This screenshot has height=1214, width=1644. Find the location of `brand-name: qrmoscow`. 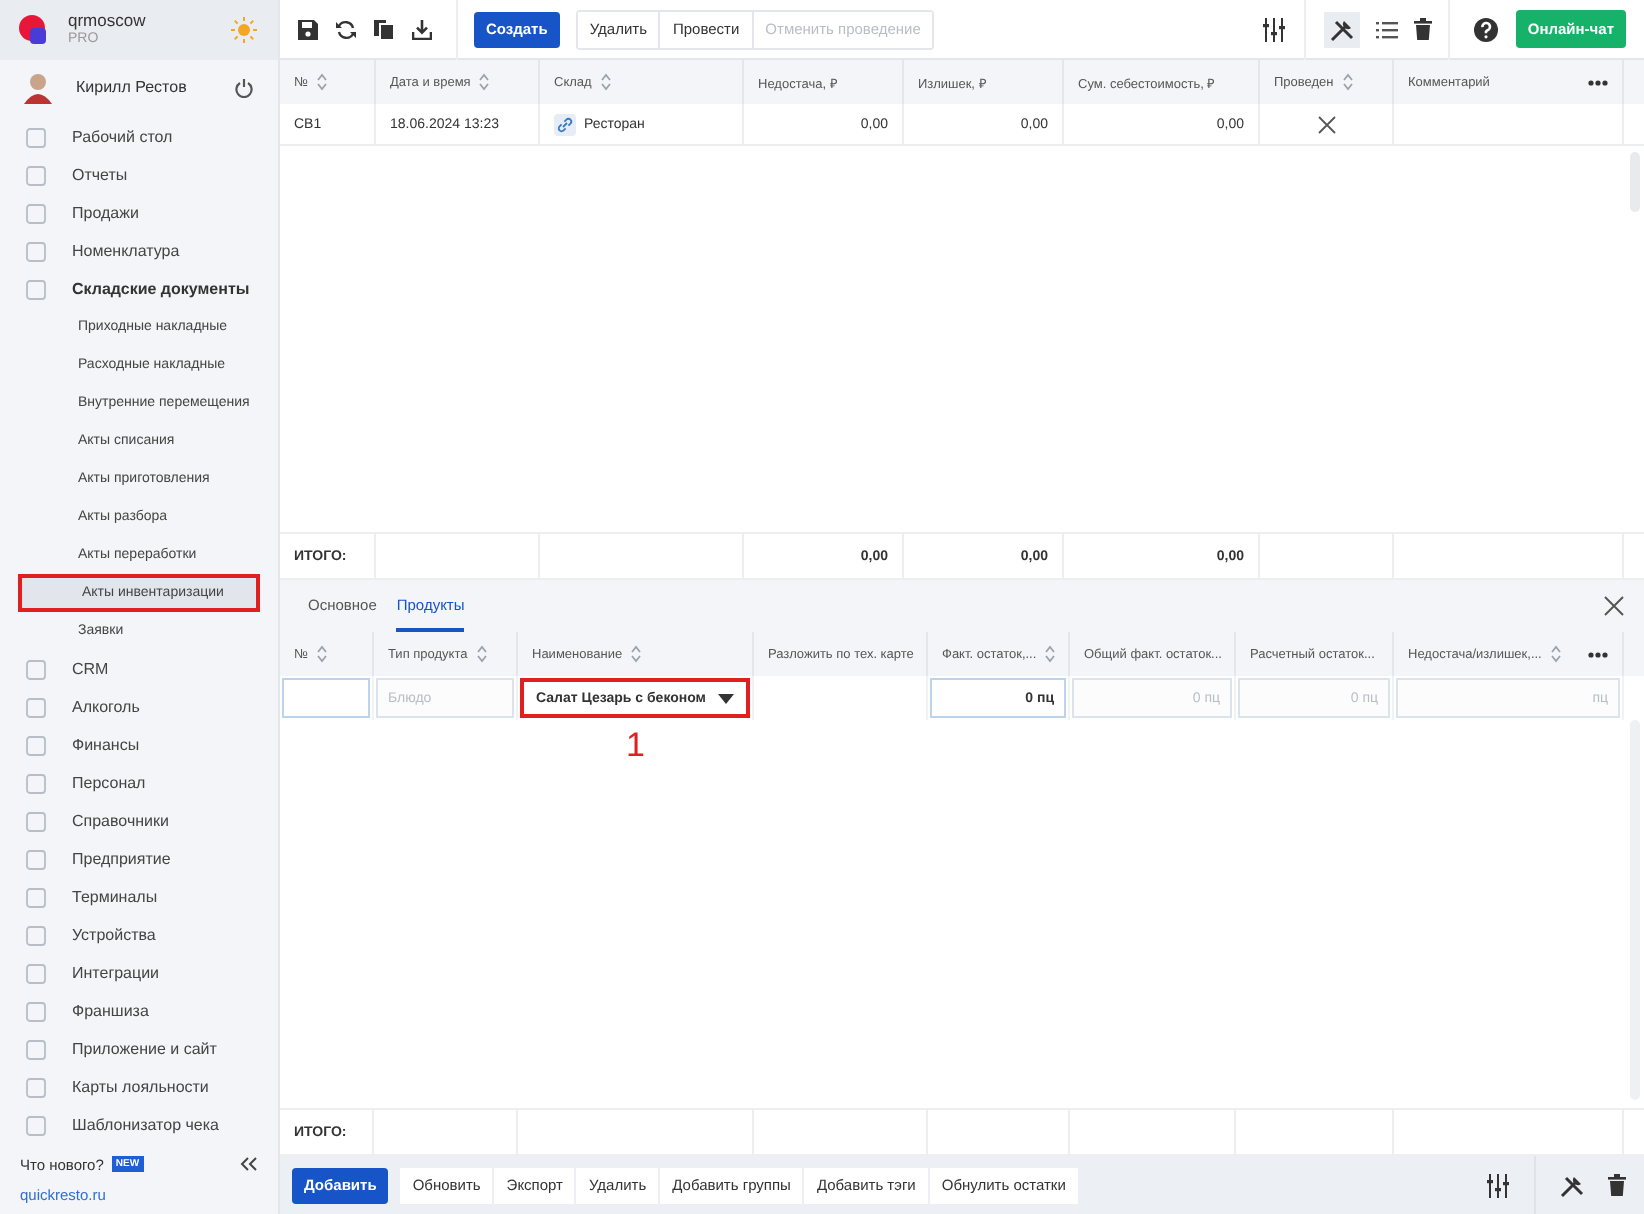

brand-name: qrmoscow is located at coordinates (108, 21).